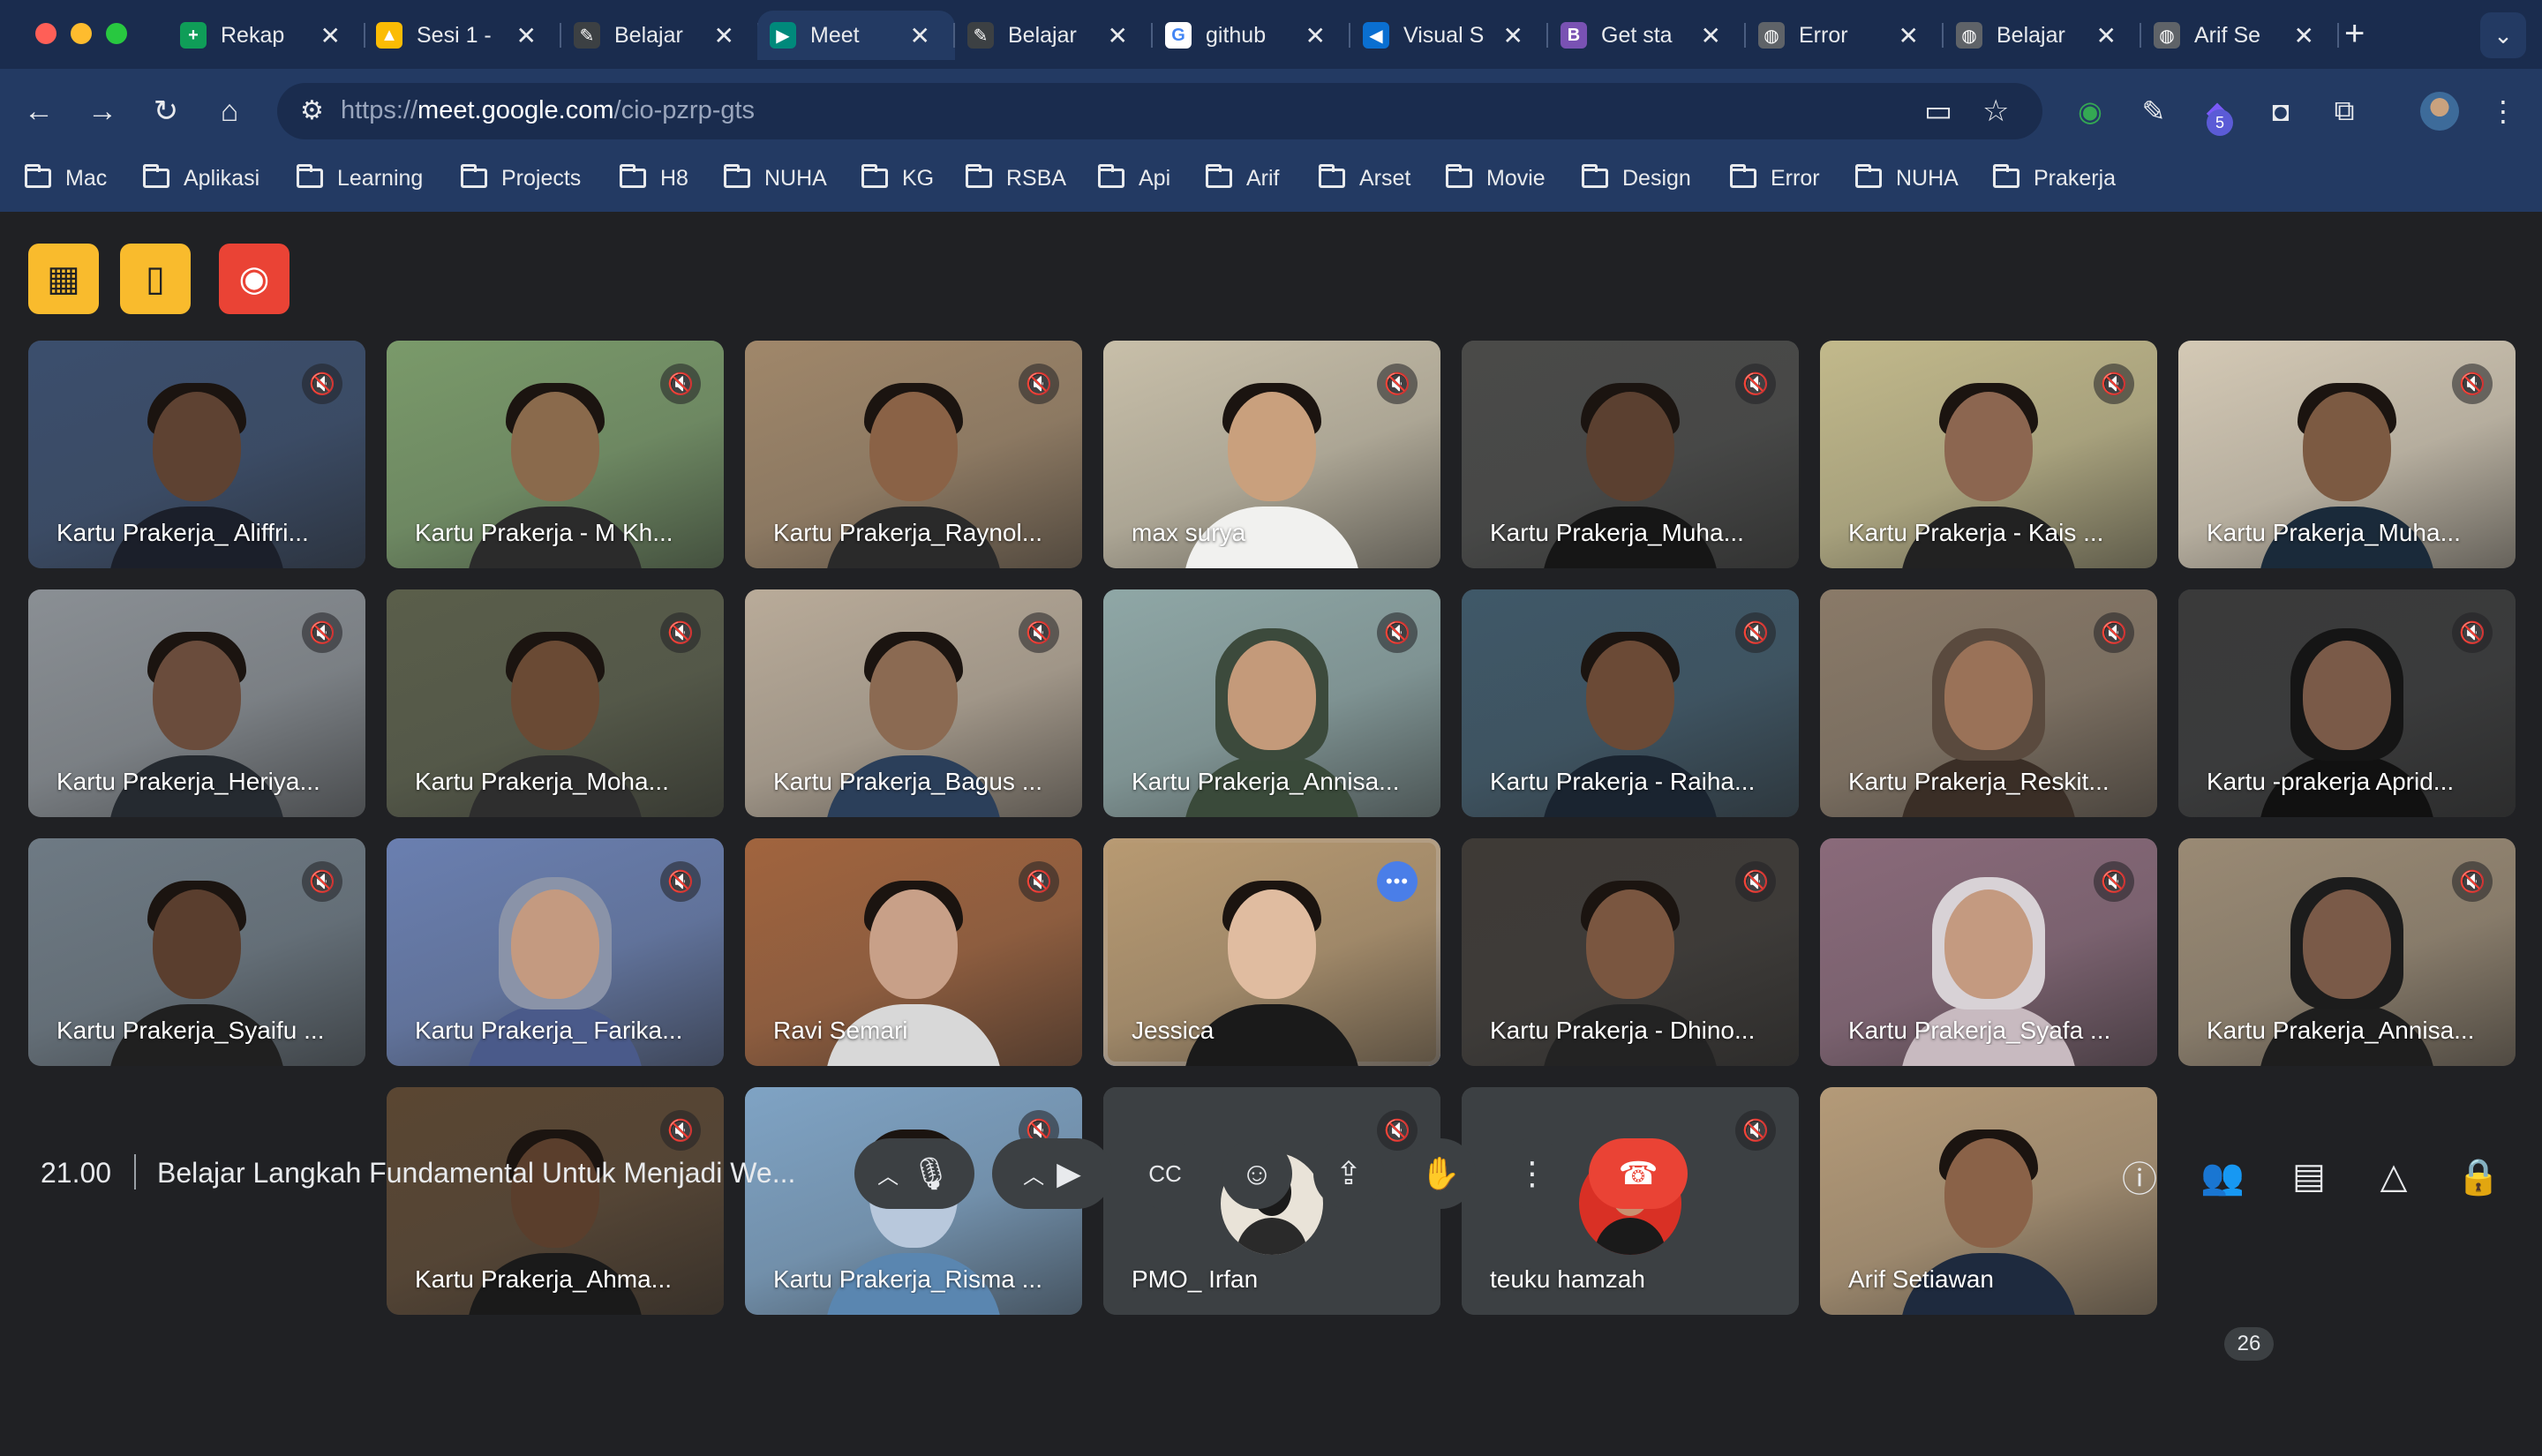 This screenshot has height=1456, width=2542. Describe the element at coordinates (1775, 178) in the screenshot. I see `bookmark-folder: Error` at that location.